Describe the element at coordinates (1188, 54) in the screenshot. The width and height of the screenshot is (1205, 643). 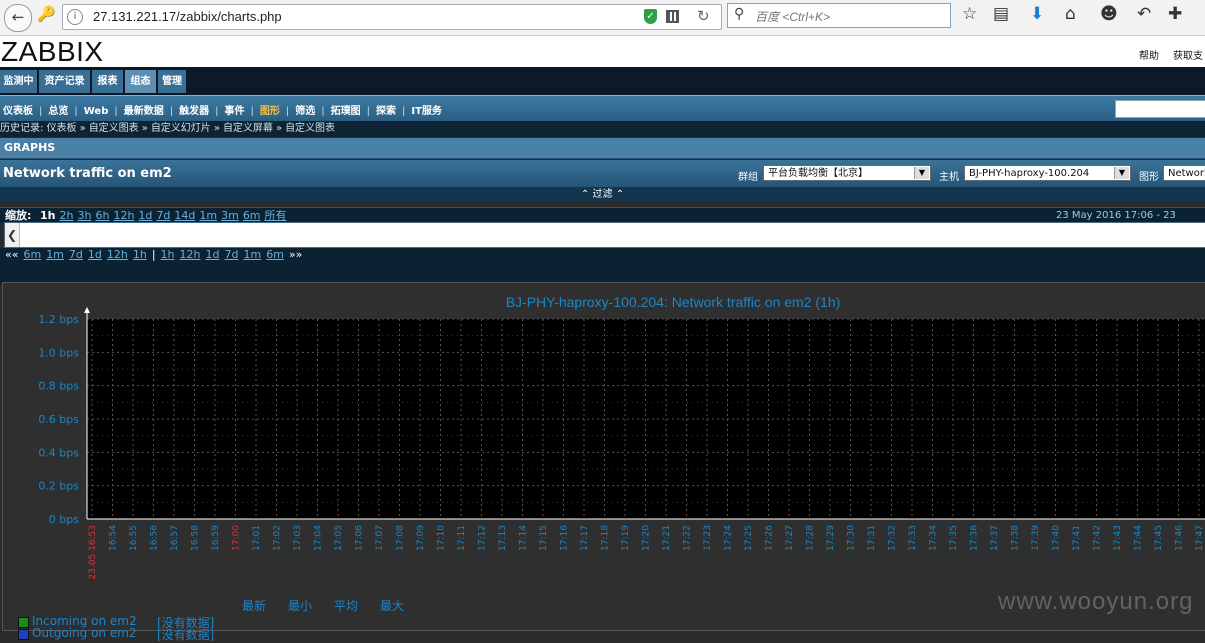
I see `get-support-link: 获取支` at that location.